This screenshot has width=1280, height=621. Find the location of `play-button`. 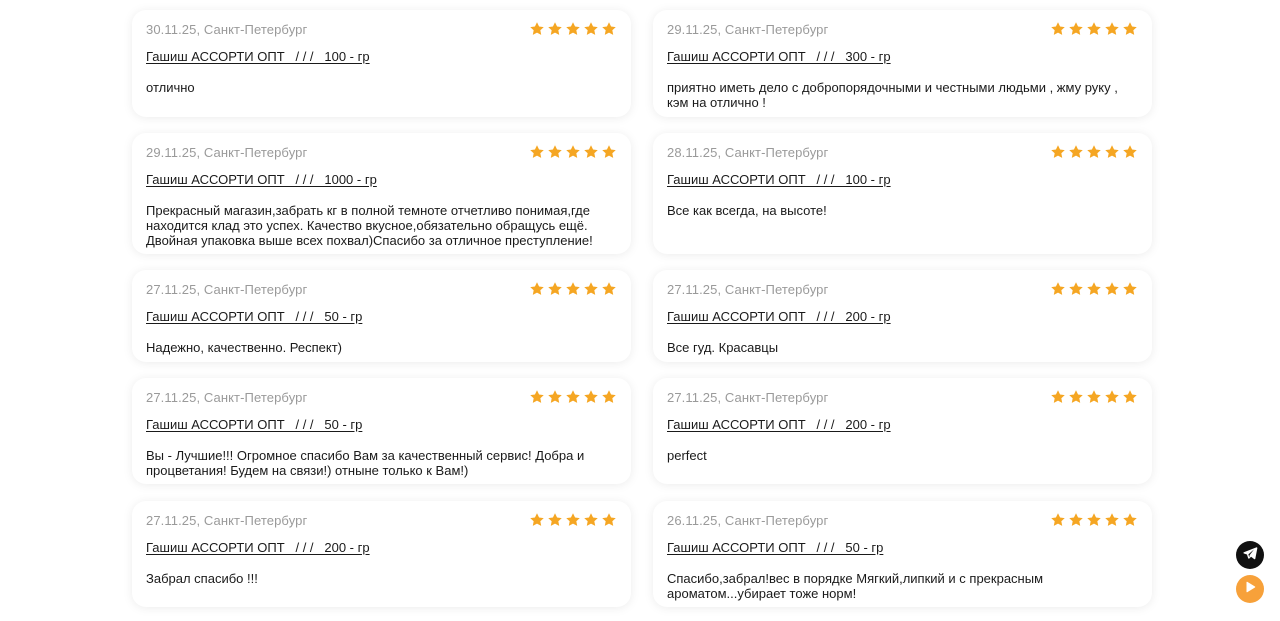

play-button is located at coordinates (1250, 589).